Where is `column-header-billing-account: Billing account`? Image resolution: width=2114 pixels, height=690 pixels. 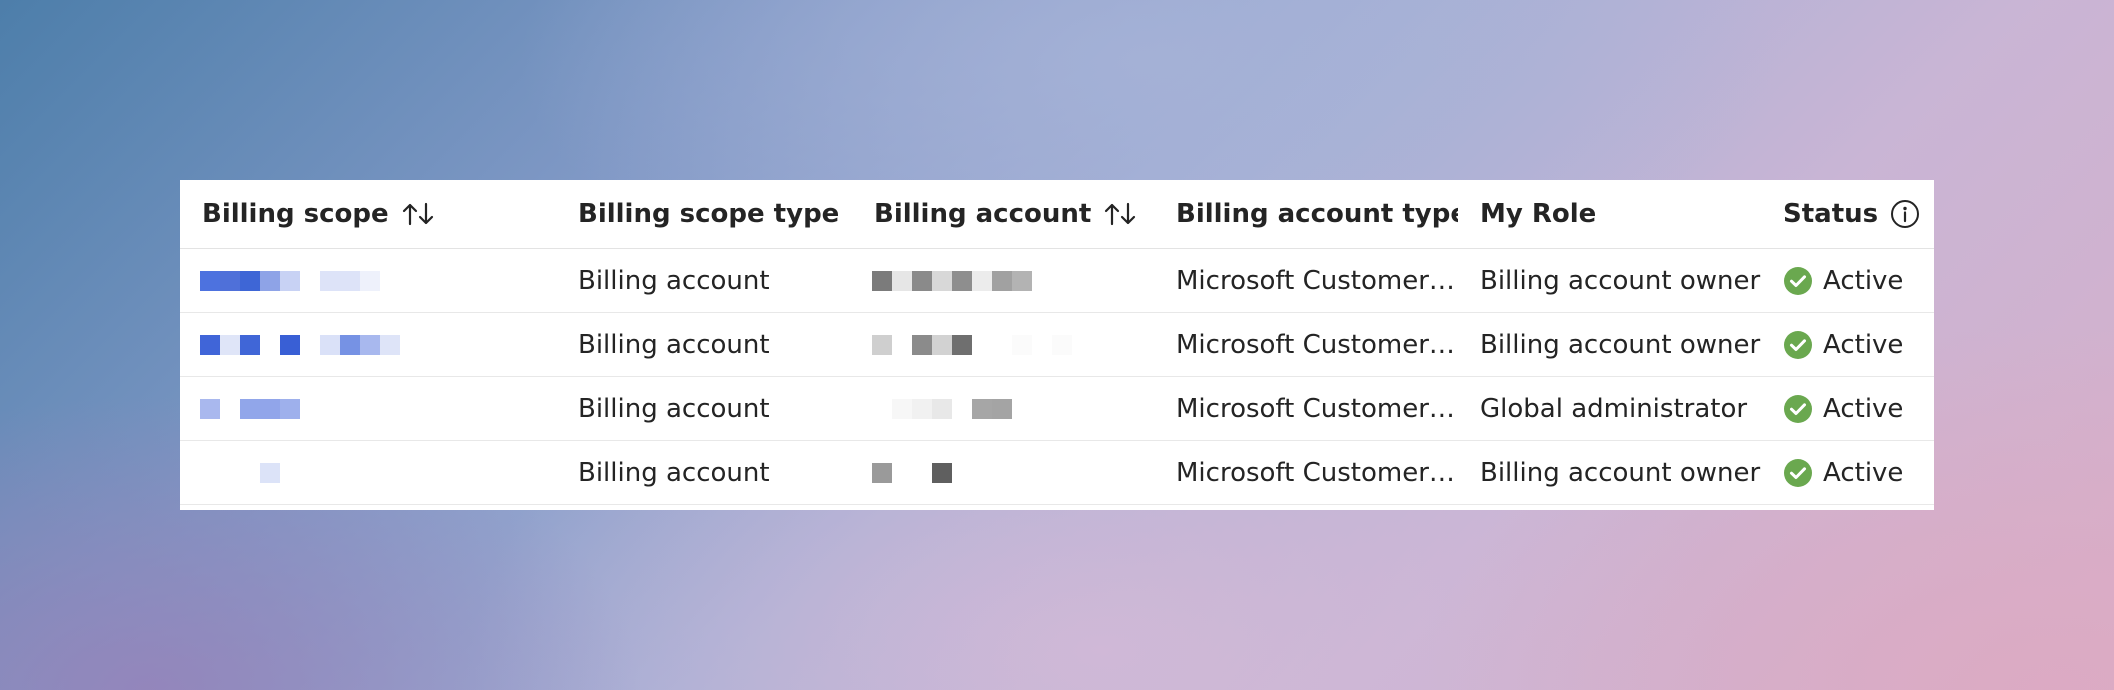 column-header-billing-account: Billing account is located at coordinates (1003, 214).